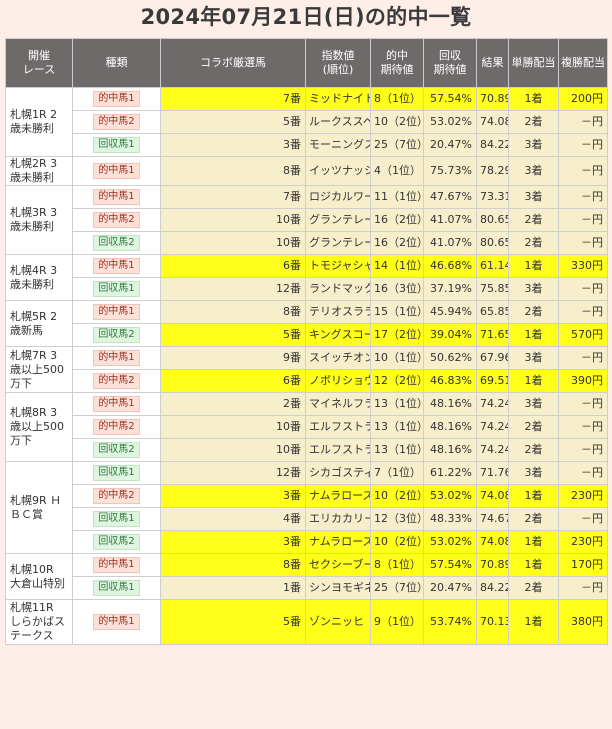  I want to click on horse-number: 8番, so click(233, 171).